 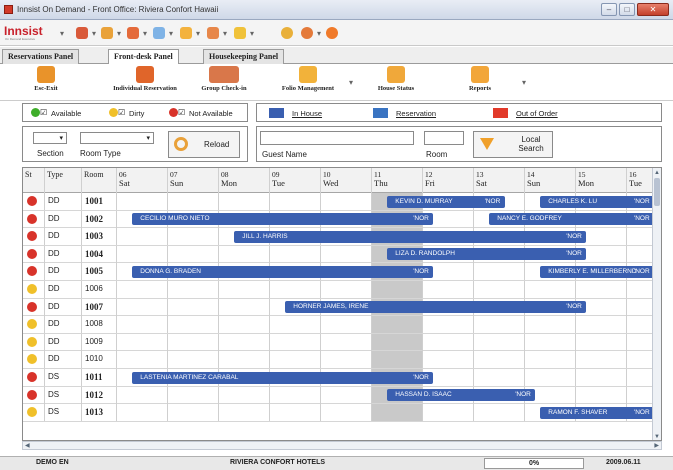 What do you see at coordinates (186, 33) in the screenshot?
I see `coin-icon` at bounding box center [186, 33].